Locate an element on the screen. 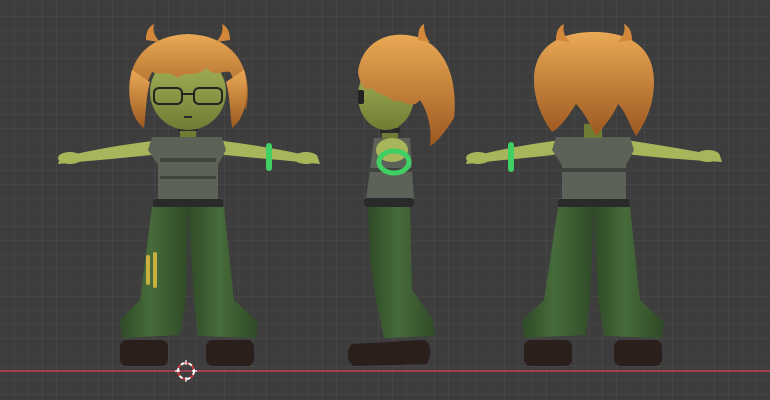 The height and width of the screenshot is (400, 770). back-pants-left-leg is located at coordinates (558, 272).